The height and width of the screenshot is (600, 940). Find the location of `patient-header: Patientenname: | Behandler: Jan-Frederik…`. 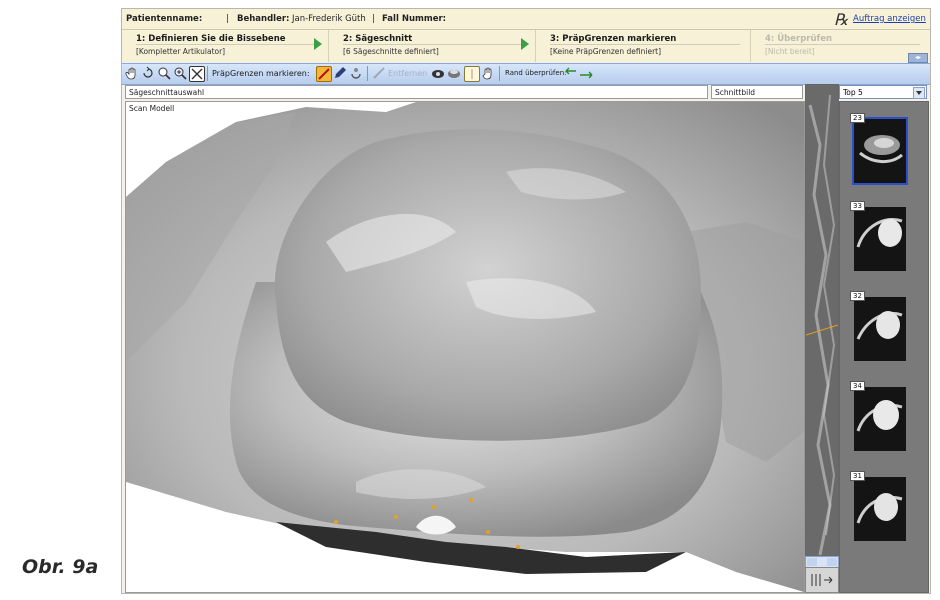

patient-header: Patientenname: | Behandler: Jan-Frederik… is located at coordinates (526, 19).